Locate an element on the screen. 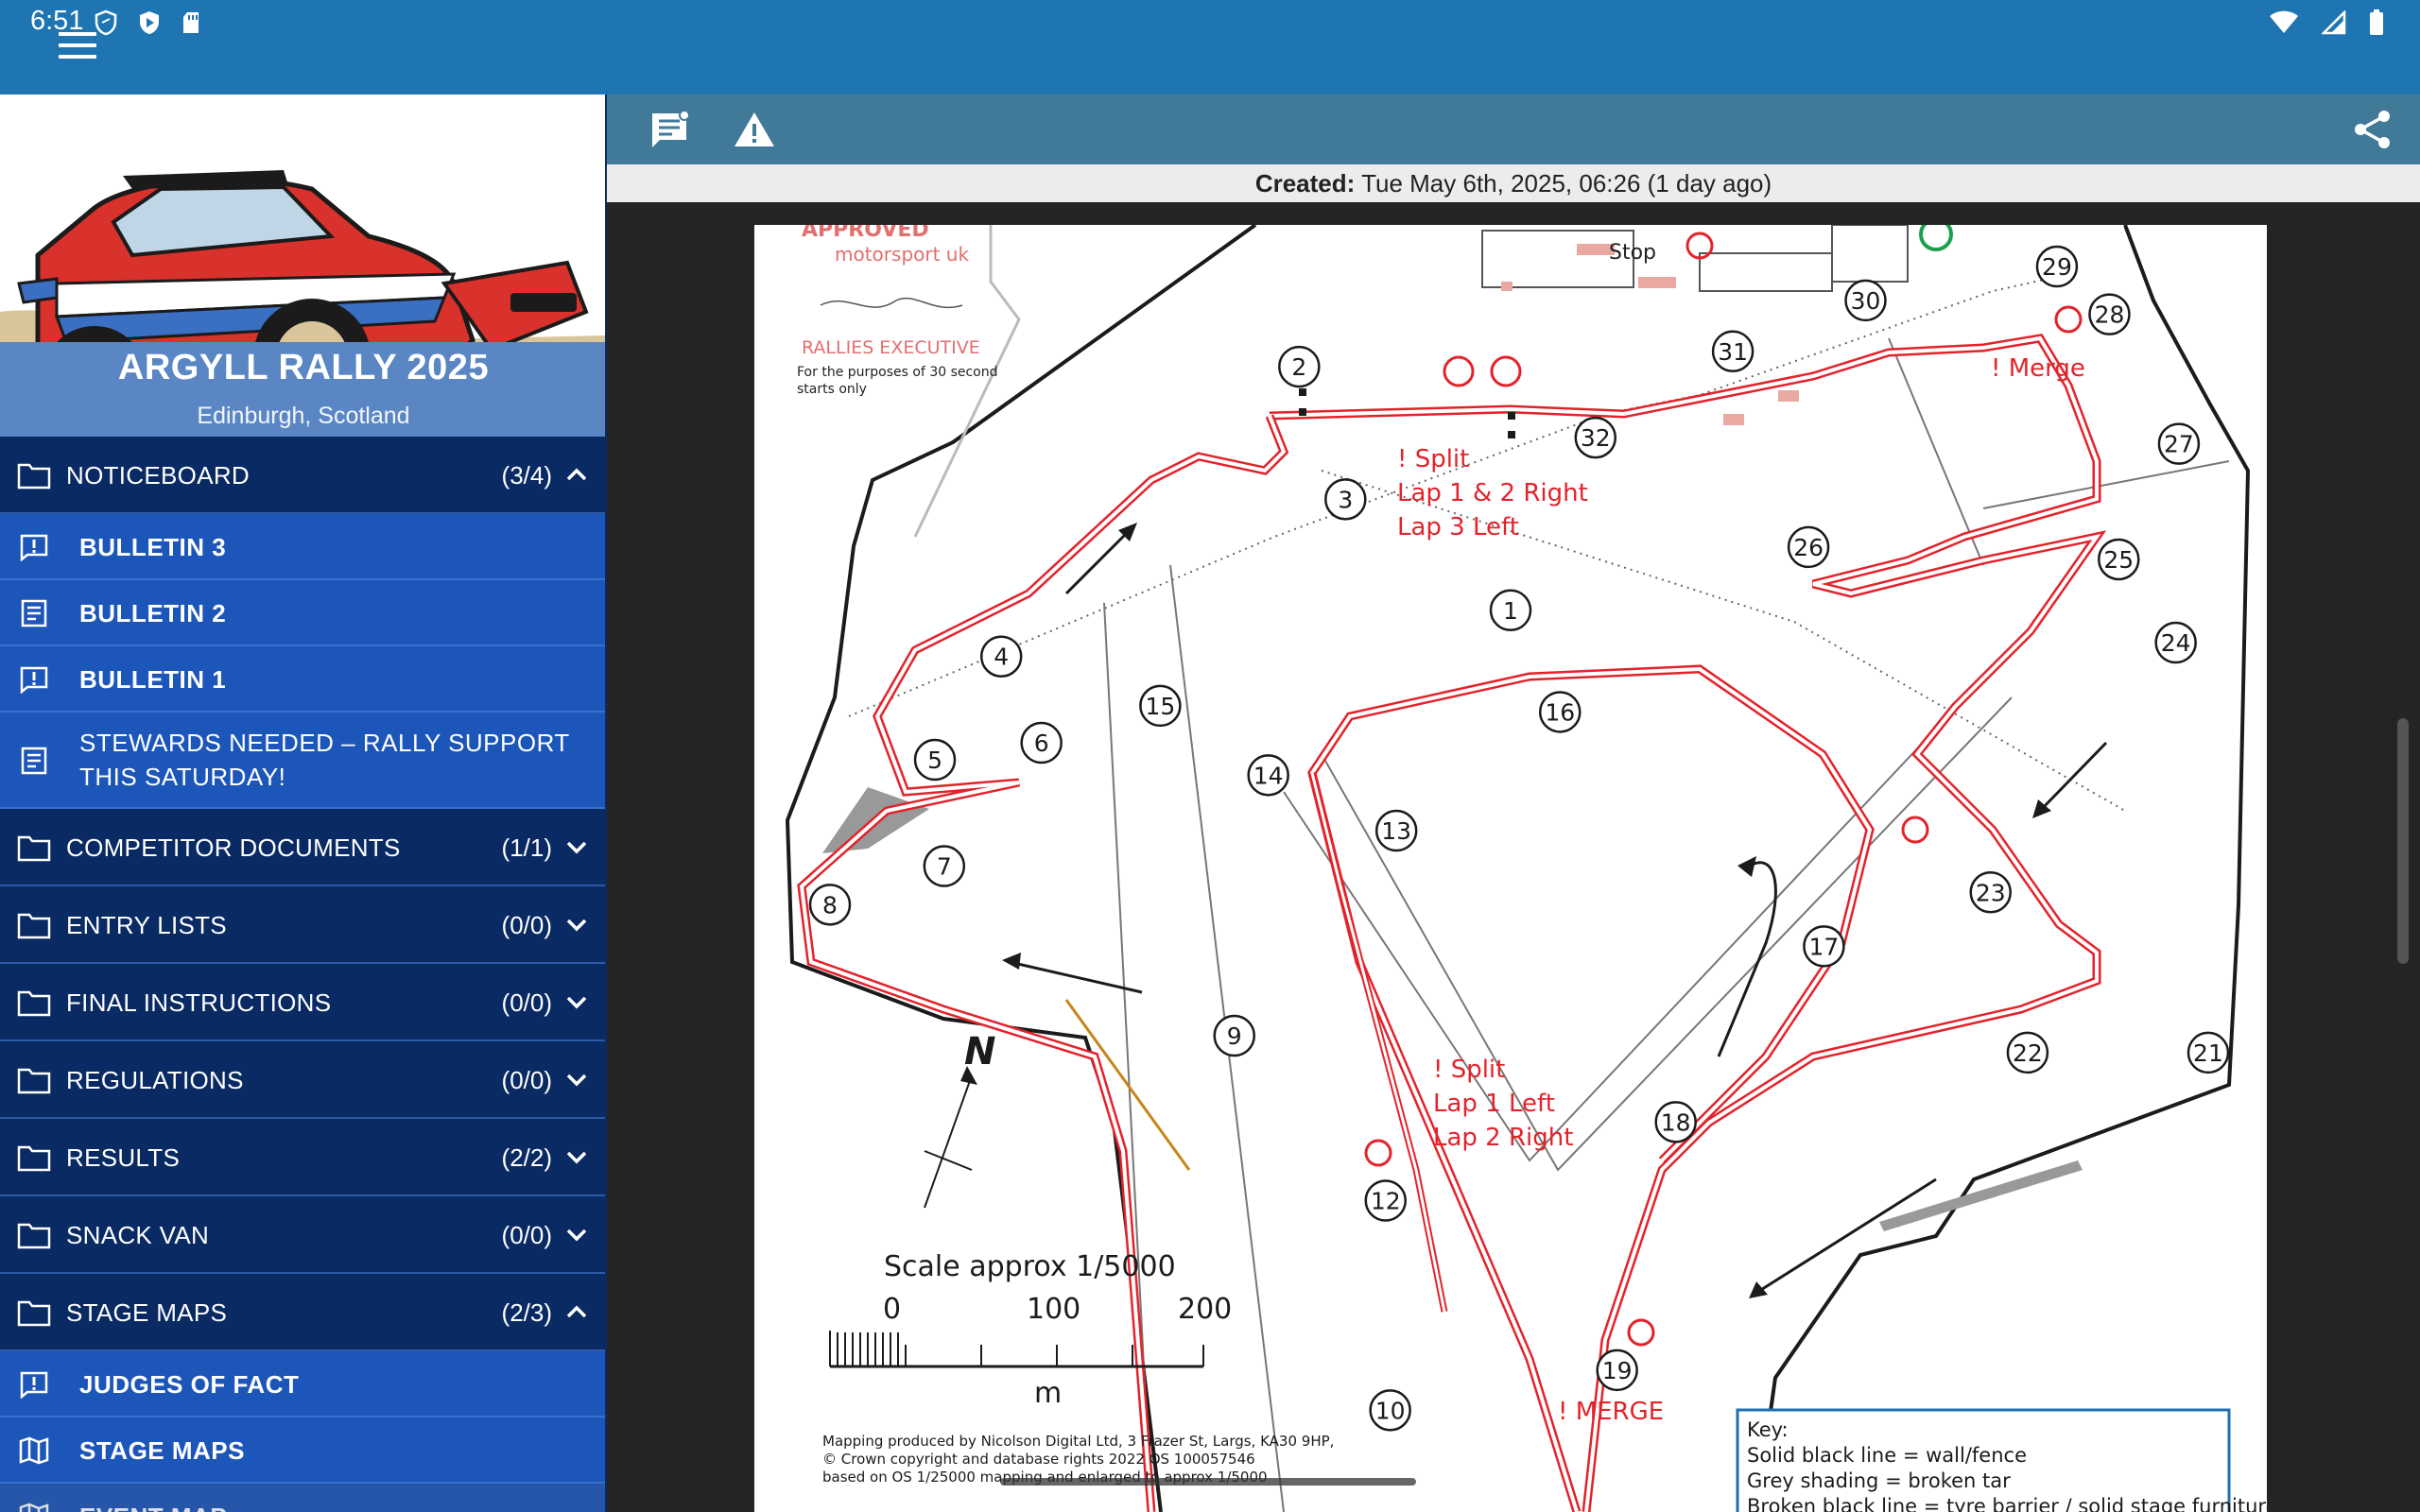  sd-card-icon is located at coordinates (191, 22).